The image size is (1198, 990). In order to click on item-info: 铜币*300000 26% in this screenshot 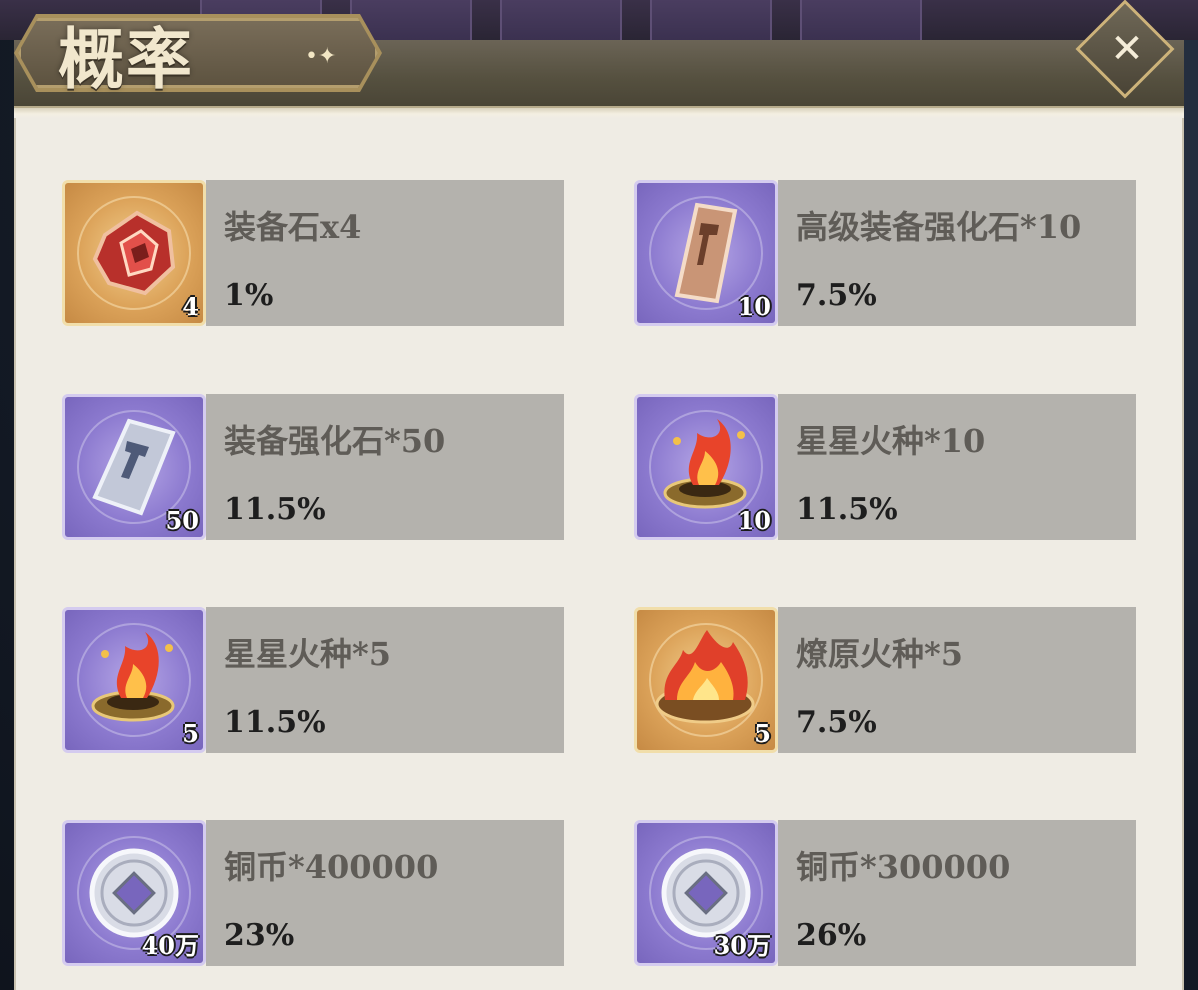, I will do `click(957, 893)`.